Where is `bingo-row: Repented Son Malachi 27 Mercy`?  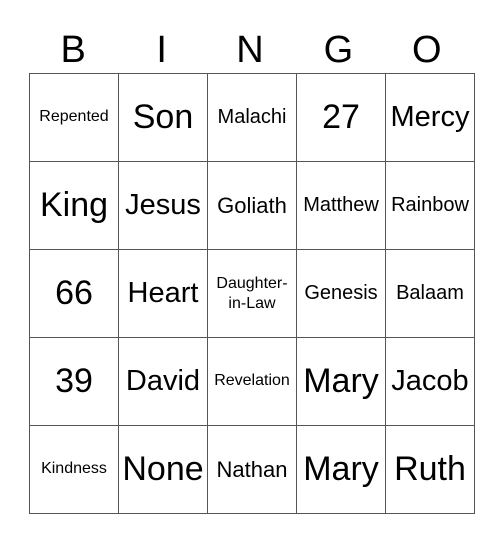 bingo-row: Repented Son Malachi 27 Mercy is located at coordinates (252, 117).